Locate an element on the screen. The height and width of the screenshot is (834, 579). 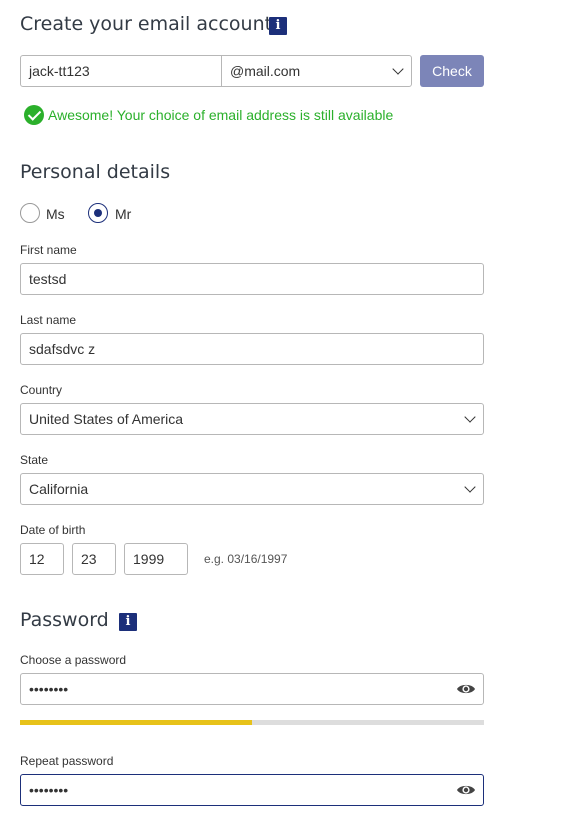
dob-year-input: 1999 is located at coordinates (156, 559).